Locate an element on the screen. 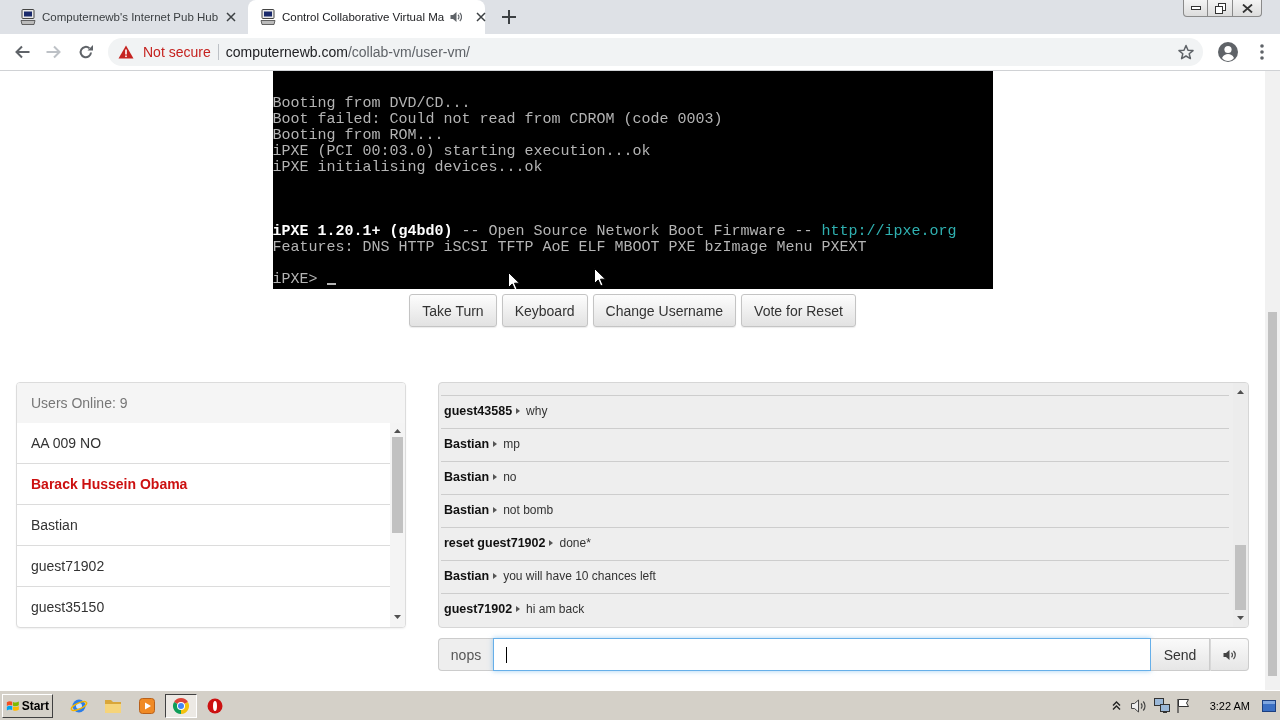 This screenshot has width=1280, height=720. sound-button is located at coordinates (1229, 654).